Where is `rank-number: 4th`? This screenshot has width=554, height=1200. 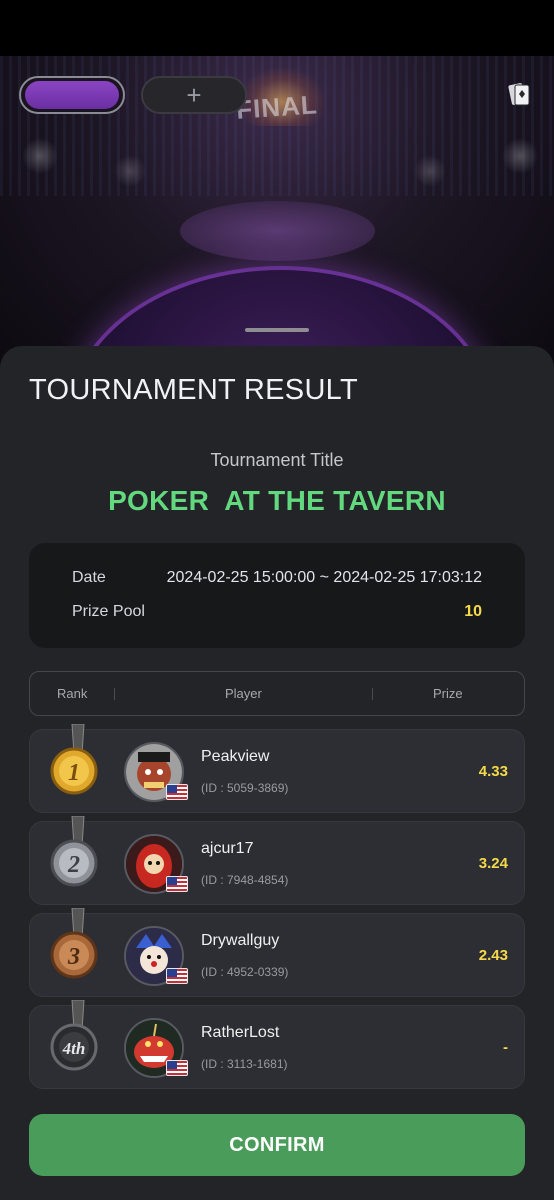 rank-number: 4th is located at coordinates (74, 1048).